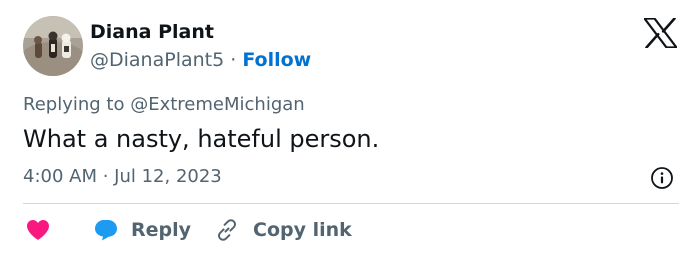 This screenshot has height=256, width=700. What do you see at coordinates (276, 60) in the screenshot?
I see `follow-button: Follow` at bounding box center [276, 60].